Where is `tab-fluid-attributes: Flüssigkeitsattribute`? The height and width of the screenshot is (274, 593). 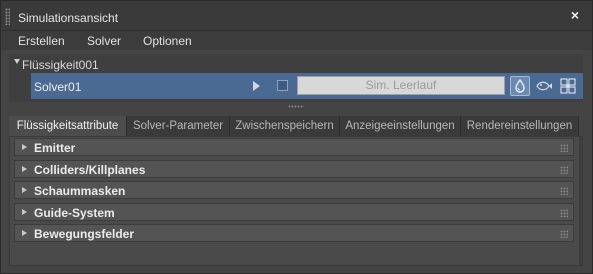
tab-fluid-attributes: Flüssigkeitsattribute is located at coordinates (68, 126).